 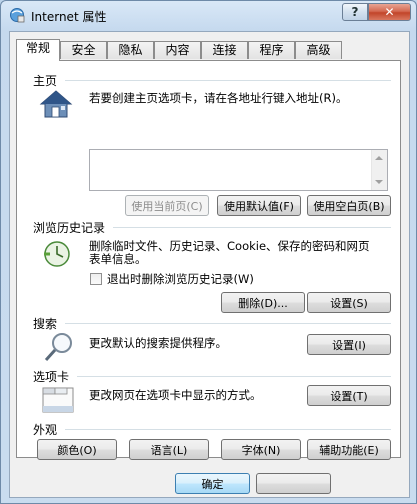 What do you see at coordinates (58, 400) in the screenshot?
I see `tabs-window-icon` at bounding box center [58, 400].